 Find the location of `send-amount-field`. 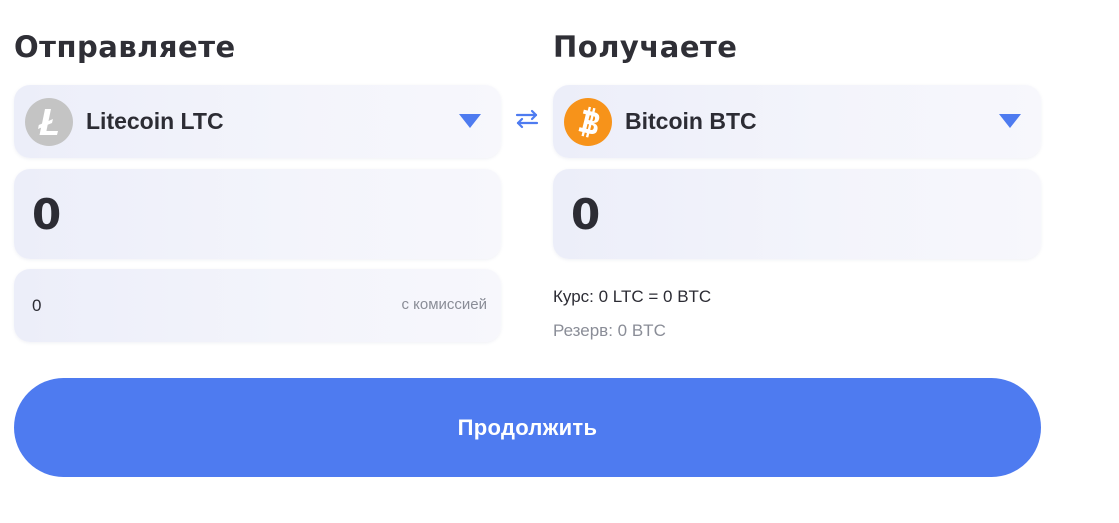

send-amount-field is located at coordinates (257, 214).